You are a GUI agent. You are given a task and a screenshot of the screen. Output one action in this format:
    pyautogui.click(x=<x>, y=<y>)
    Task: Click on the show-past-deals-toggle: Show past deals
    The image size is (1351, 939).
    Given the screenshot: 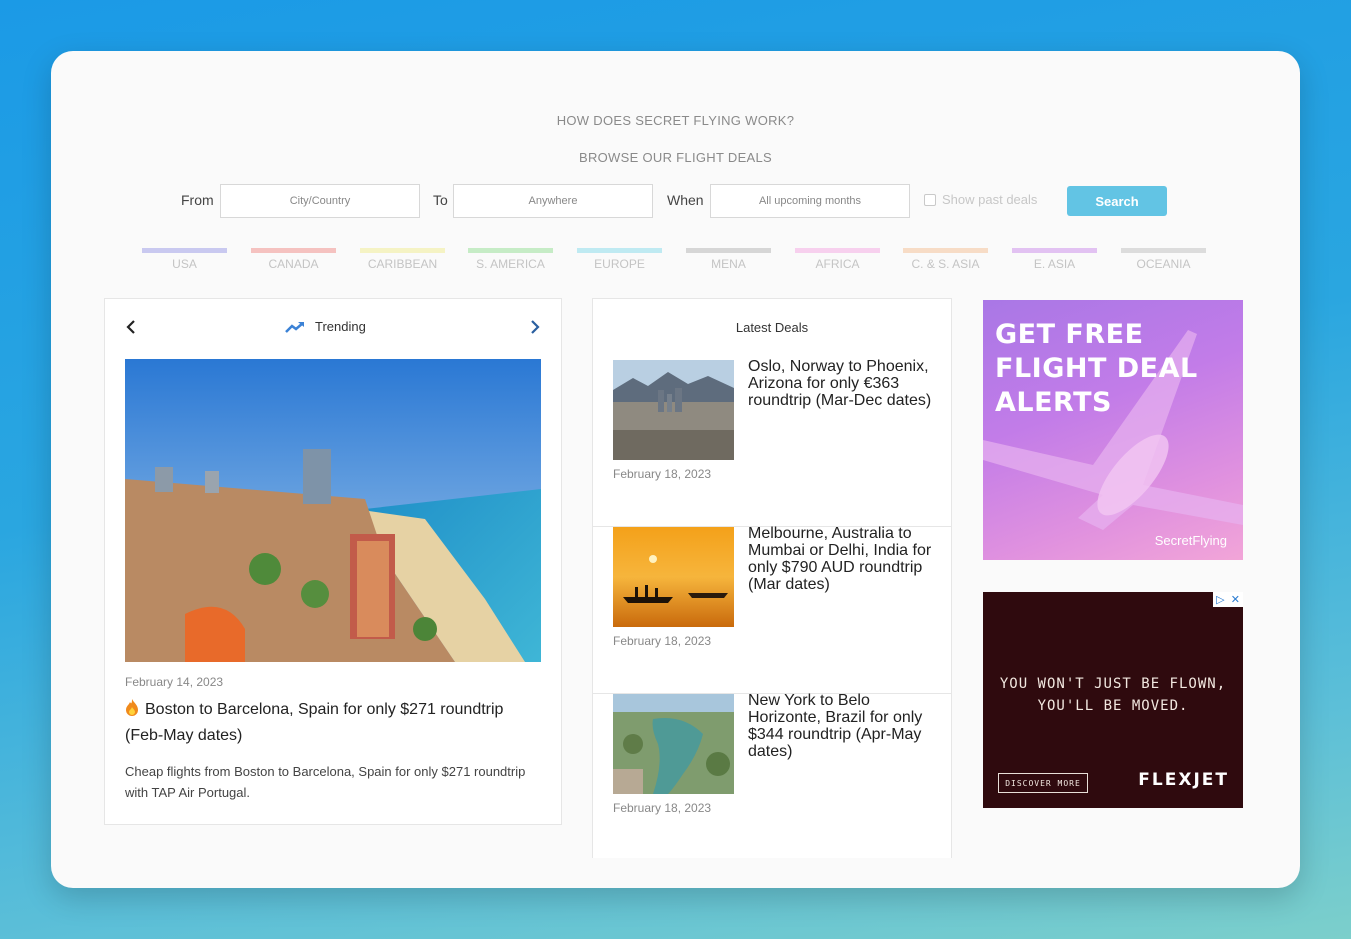 What is the action you would take?
    pyautogui.click(x=980, y=199)
    